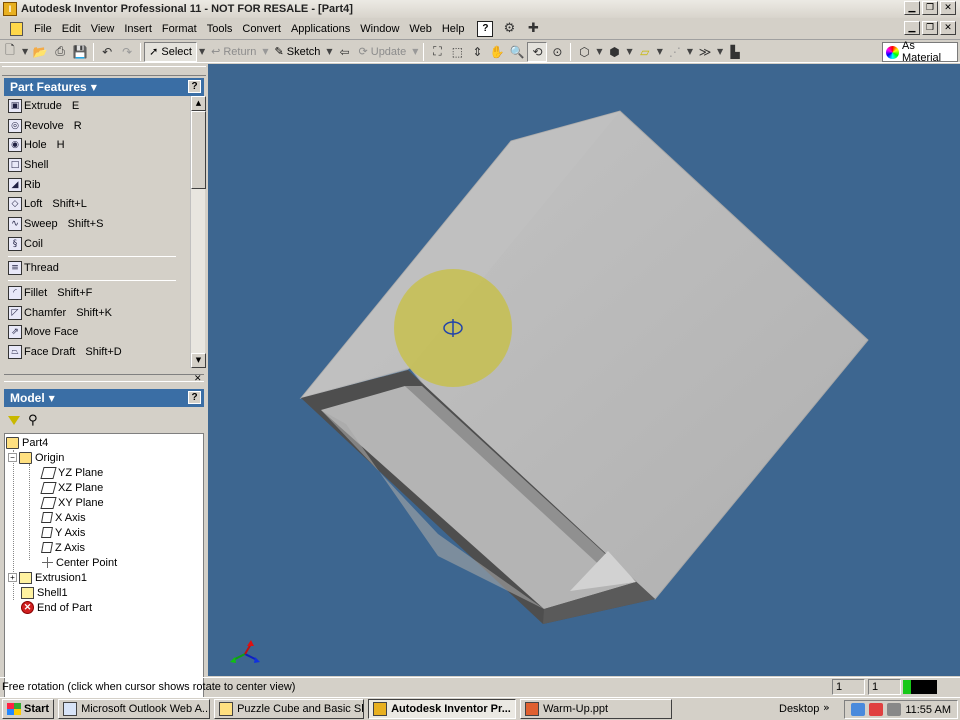  Describe the element at coordinates (97, 244) in the screenshot. I see `feature-coil: § Coil` at that location.